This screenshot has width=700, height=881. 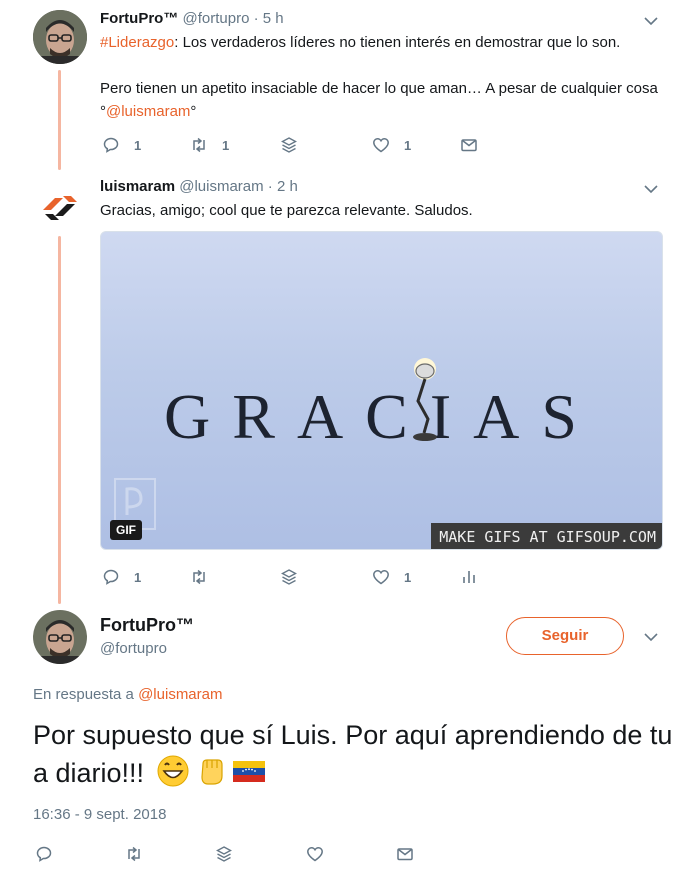 What do you see at coordinates (211, 772) in the screenshot?
I see `raised-fist-icon` at bounding box center [211, 772].